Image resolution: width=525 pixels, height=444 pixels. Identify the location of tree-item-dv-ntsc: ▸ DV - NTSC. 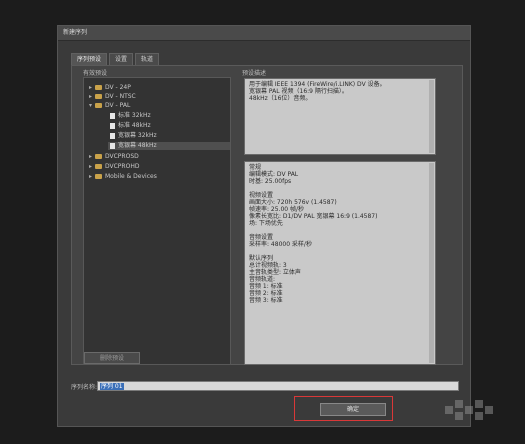
(112, 97).